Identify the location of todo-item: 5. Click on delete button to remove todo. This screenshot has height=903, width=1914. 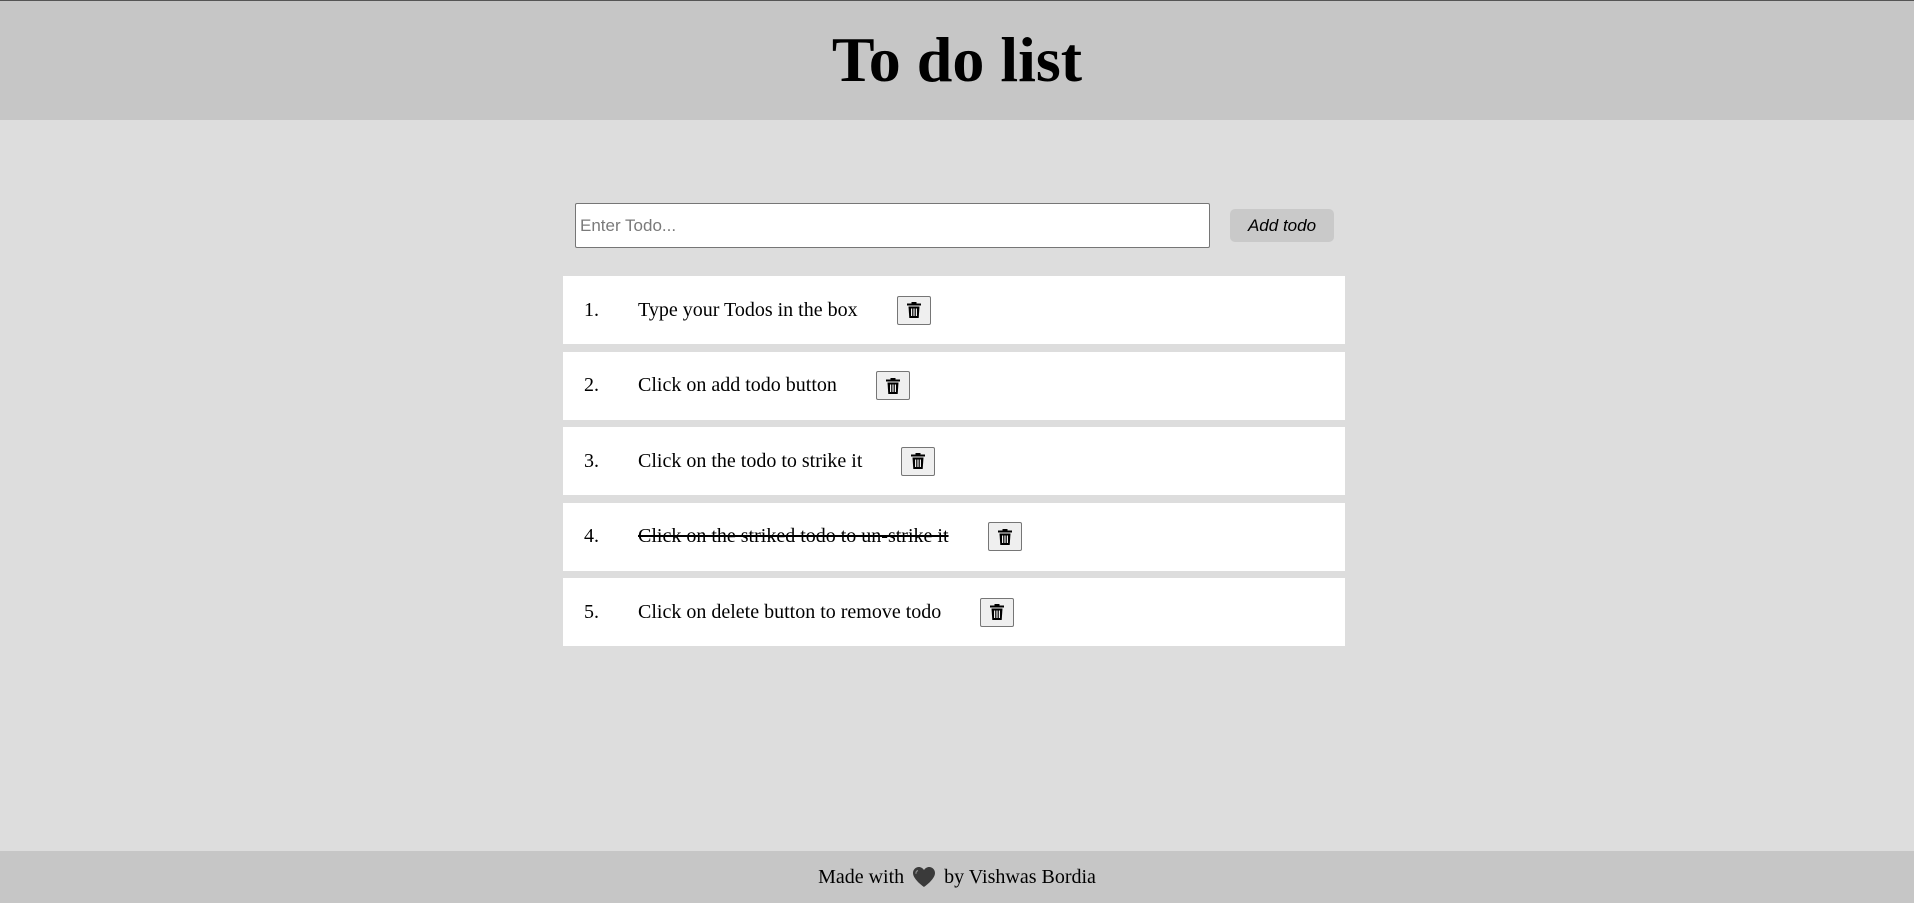
(954, 612).